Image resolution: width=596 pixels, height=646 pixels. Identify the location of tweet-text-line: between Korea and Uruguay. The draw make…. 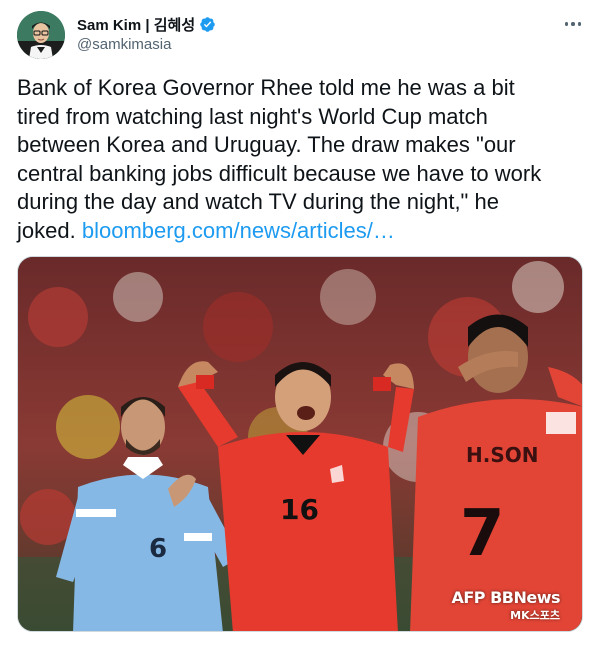
(266, 144).